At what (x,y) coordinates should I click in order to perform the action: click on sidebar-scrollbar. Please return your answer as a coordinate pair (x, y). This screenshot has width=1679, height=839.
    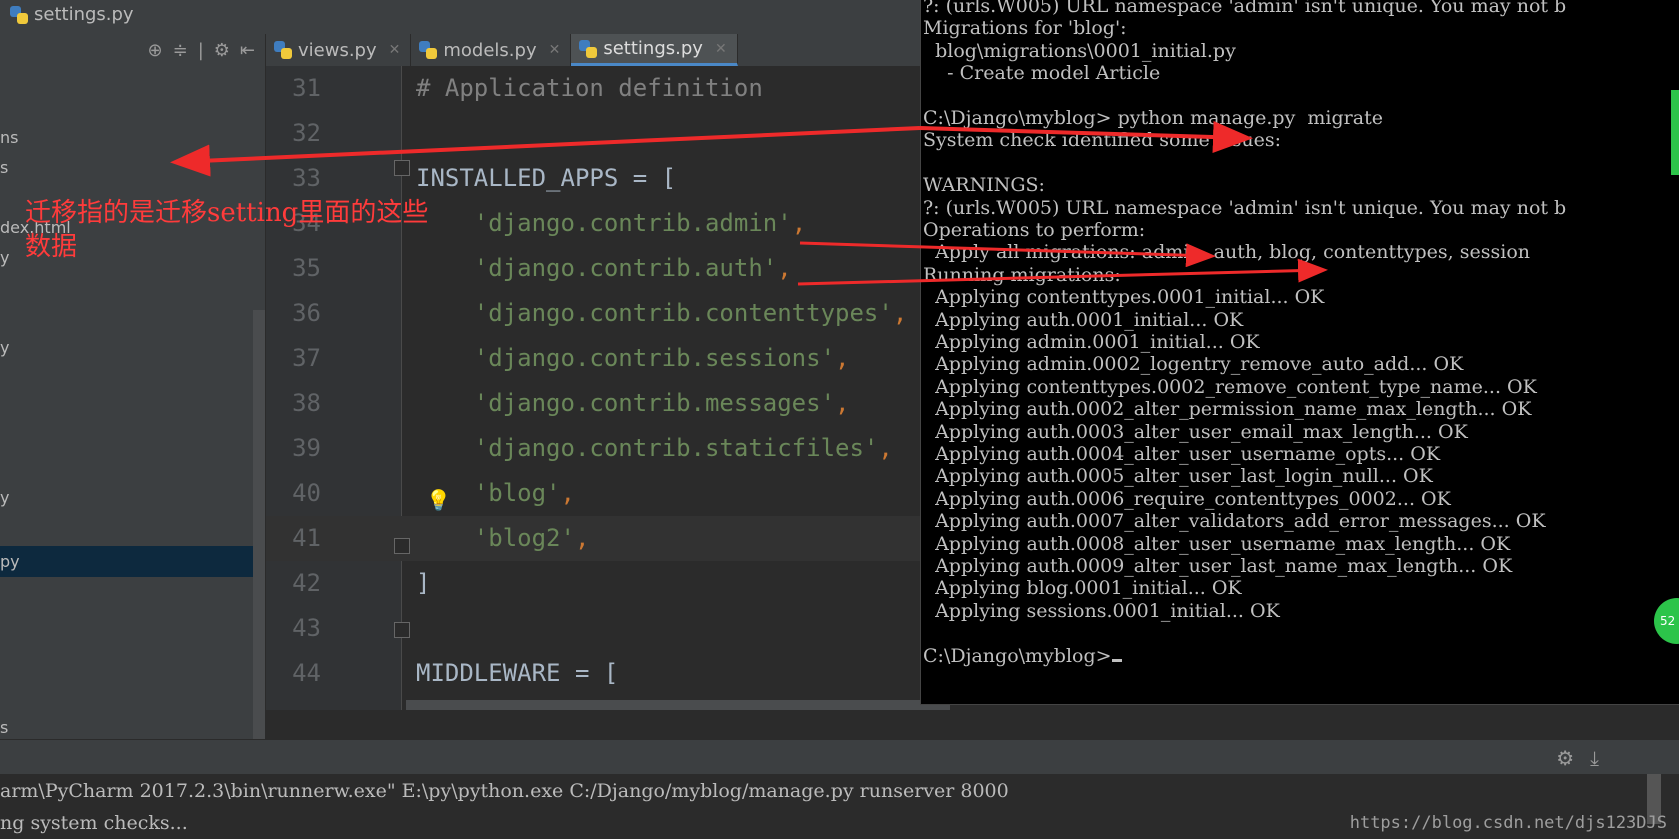
    Looking at the image, I should click on (259, 525).